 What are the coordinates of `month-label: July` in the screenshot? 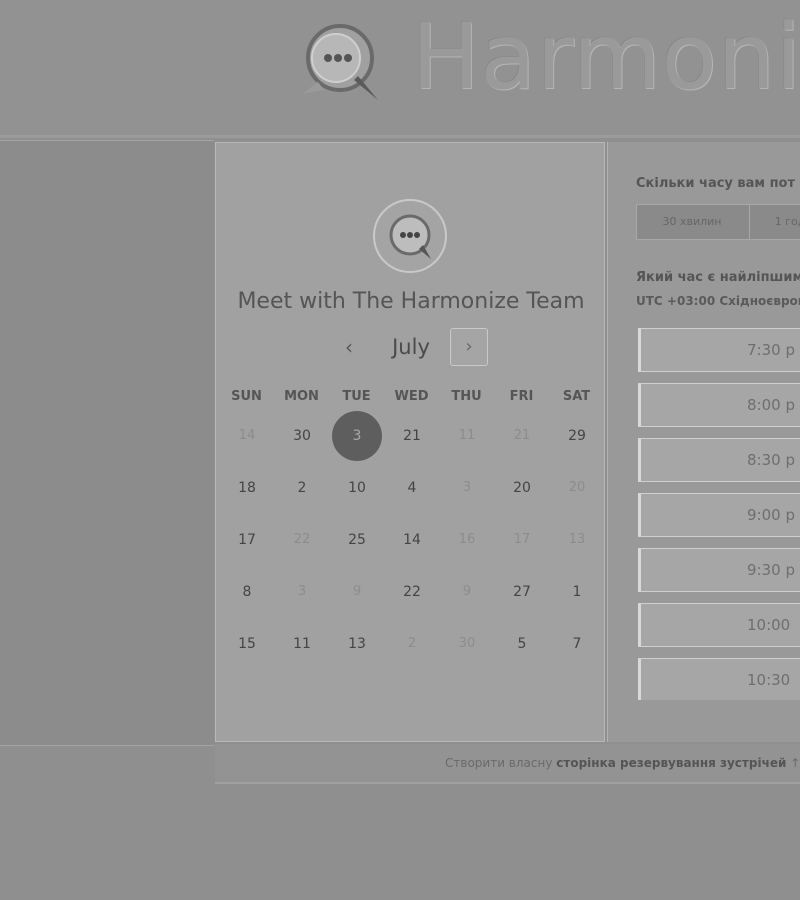 It's located at (411, 347).